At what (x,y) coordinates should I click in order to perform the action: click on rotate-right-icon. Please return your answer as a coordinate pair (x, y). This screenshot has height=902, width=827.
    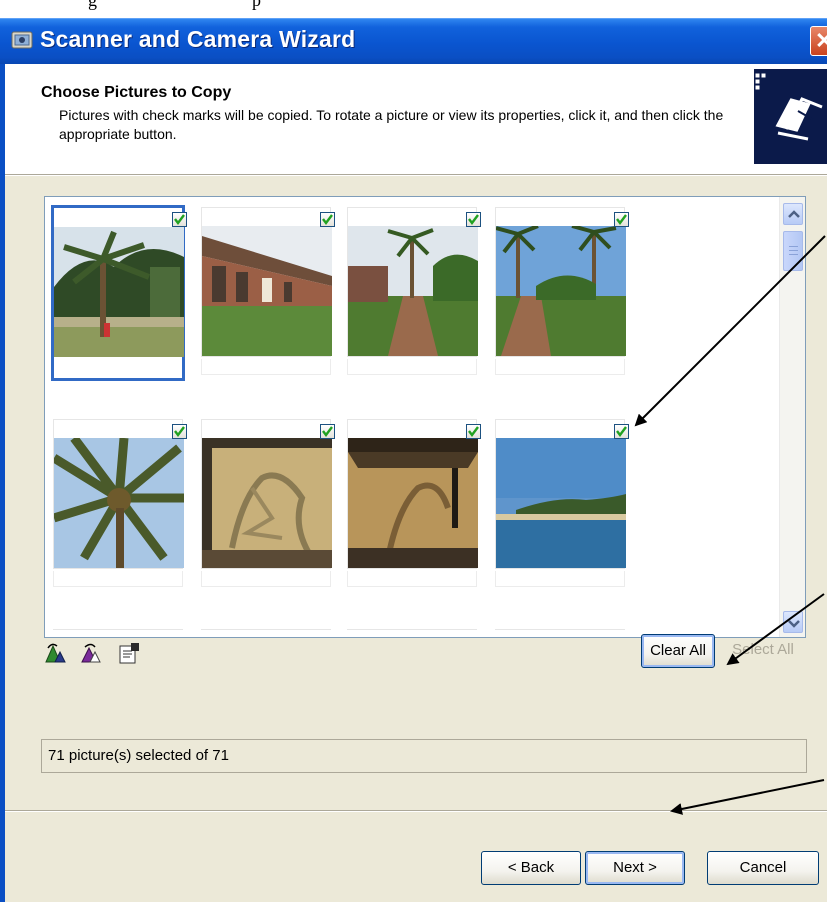
    Looking at the image, I should click on (91, 653).